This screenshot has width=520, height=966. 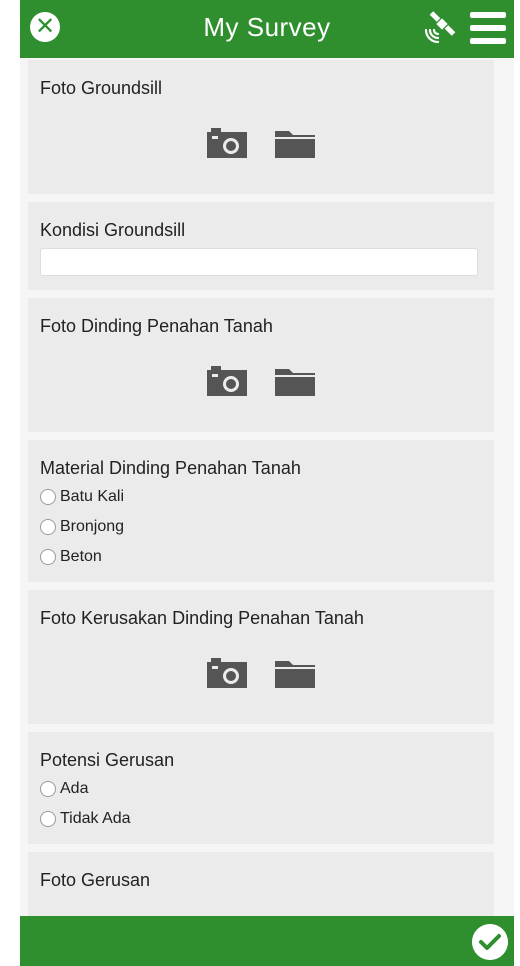 What do you see at coordinates (202, 618) in the screenshot?
I see `question-label: Foto Kerusakan Dinding Penahan Tanah` at bounding box center [202, 618].